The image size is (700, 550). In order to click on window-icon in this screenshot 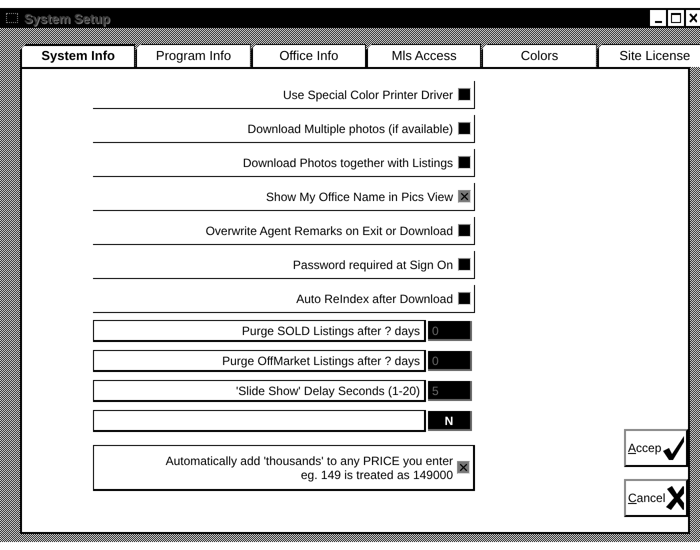, I will do `click(12, 18)`.